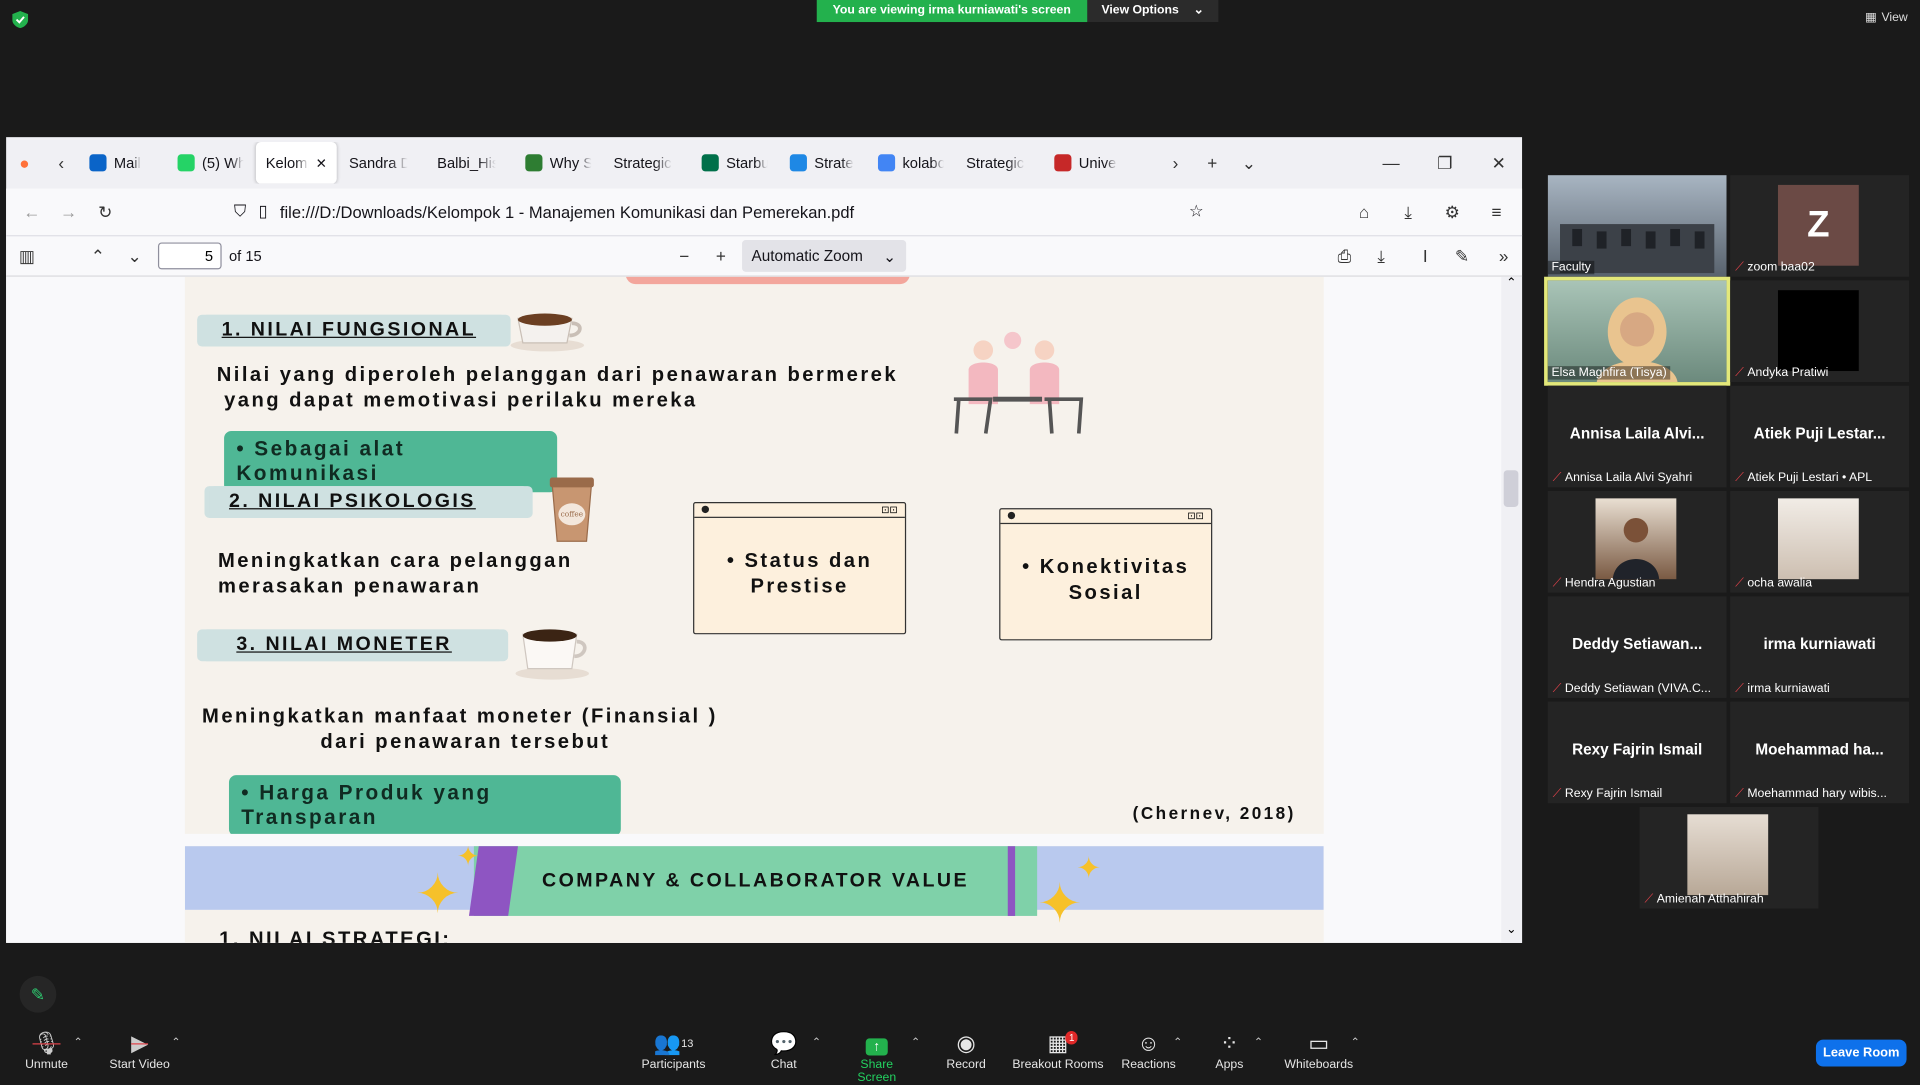  What do you see at coordinates (46, 1050) in the screenshot?
I see `unmute-button: 🎙 Unmute` at bounding box center [46, 1050].